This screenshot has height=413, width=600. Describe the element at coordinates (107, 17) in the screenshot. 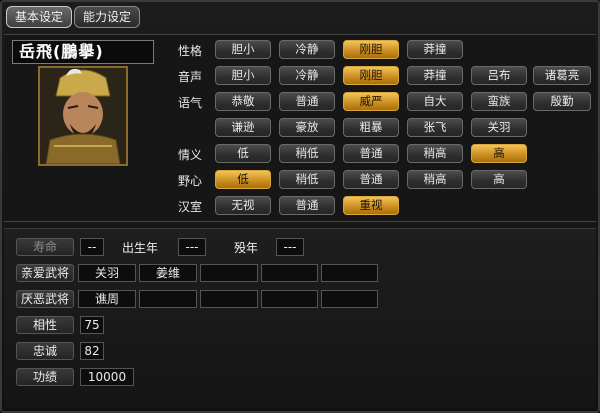

I see `tab-ability-settings: 能力设定` at that location.